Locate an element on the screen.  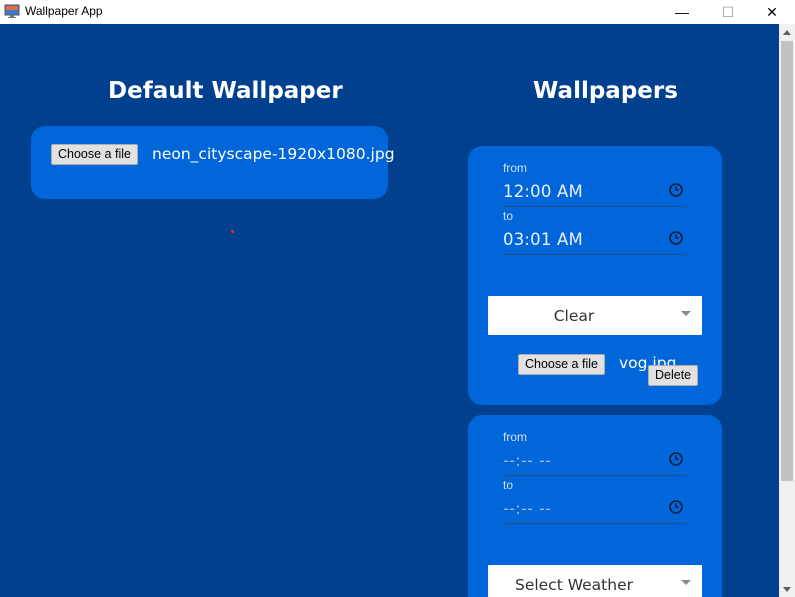
default-wallpaper-heading: Default Wallpaper is located at coordinates (225, 91).